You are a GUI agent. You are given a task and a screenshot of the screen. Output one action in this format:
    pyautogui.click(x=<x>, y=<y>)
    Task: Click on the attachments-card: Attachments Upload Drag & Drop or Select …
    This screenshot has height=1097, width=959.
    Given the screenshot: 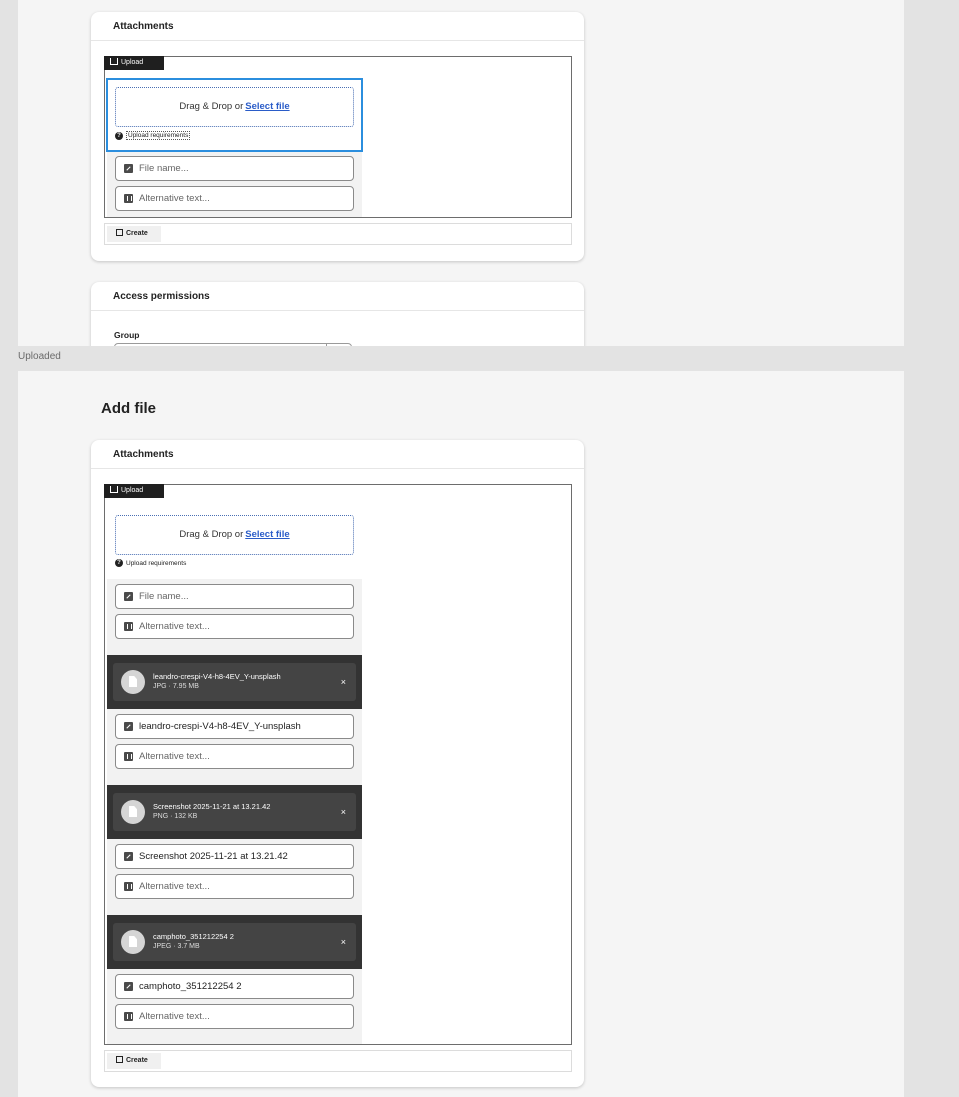 What is the action you would take?
    pyautogui.click(x=337, y=136)
    